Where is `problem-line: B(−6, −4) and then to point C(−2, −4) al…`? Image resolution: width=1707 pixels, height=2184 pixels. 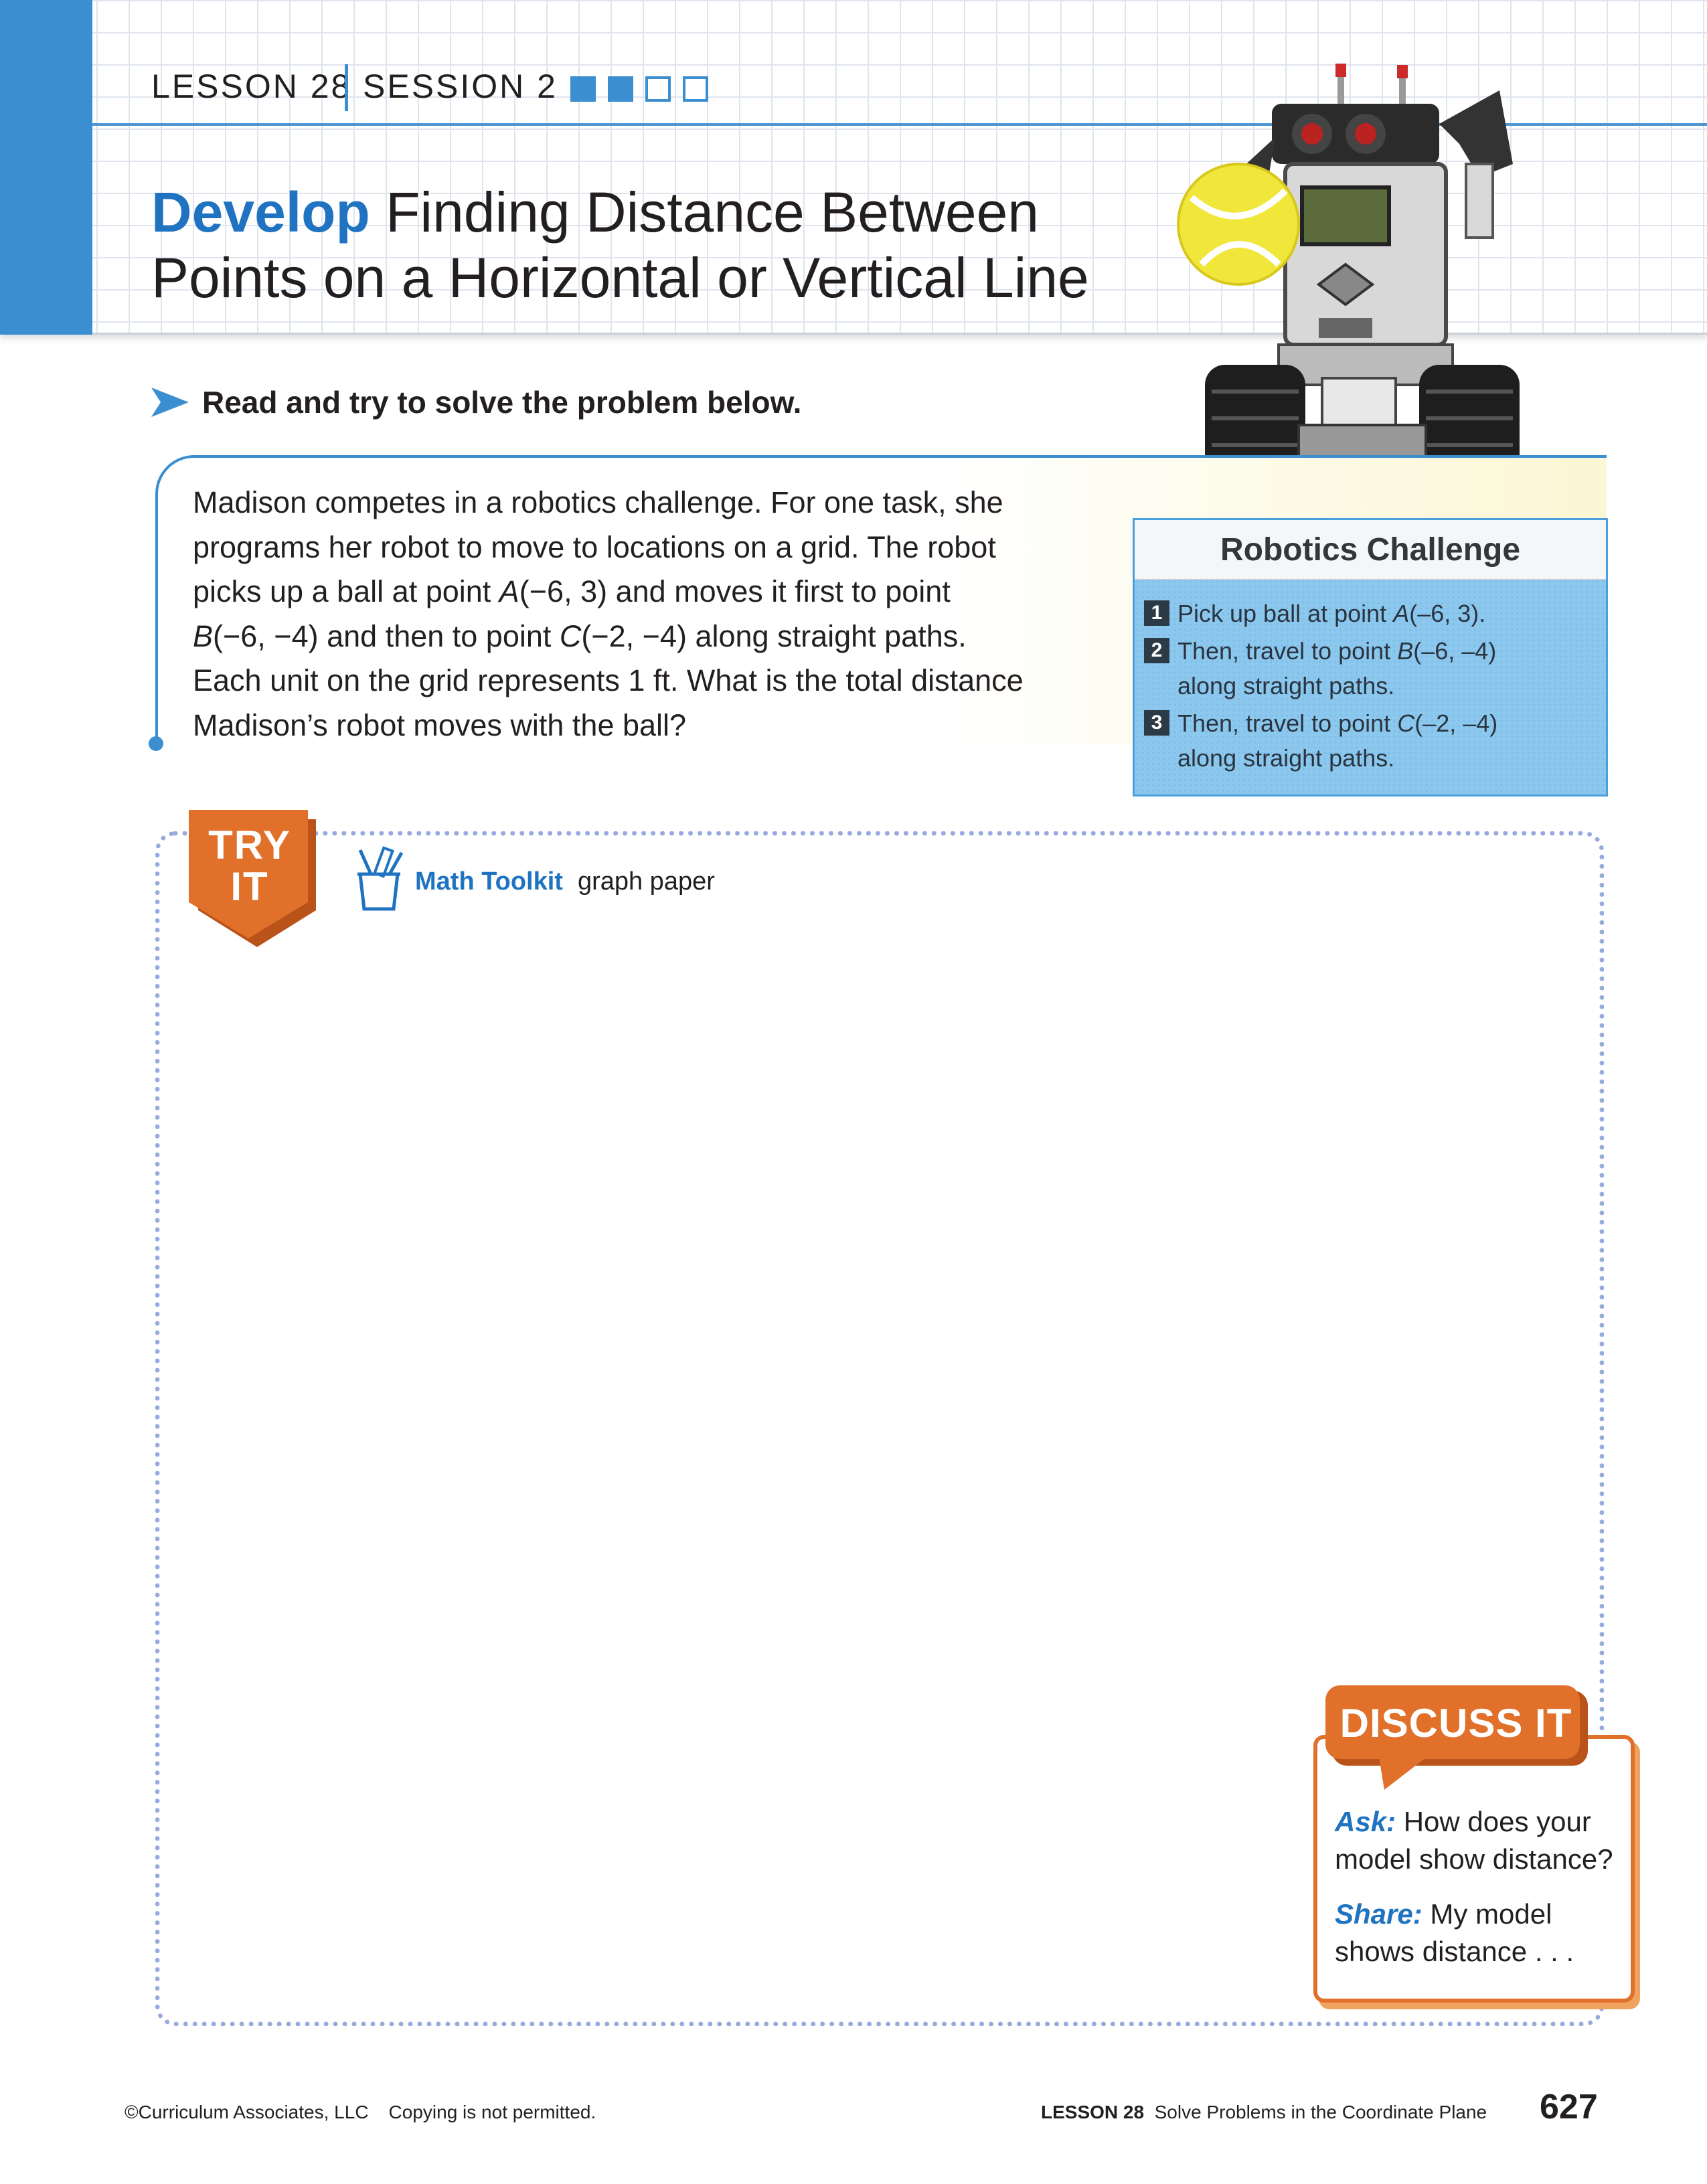
problem-line: B(−6, −4) and then to point C(−2, −4) al… is located at coordinates (580, 635).